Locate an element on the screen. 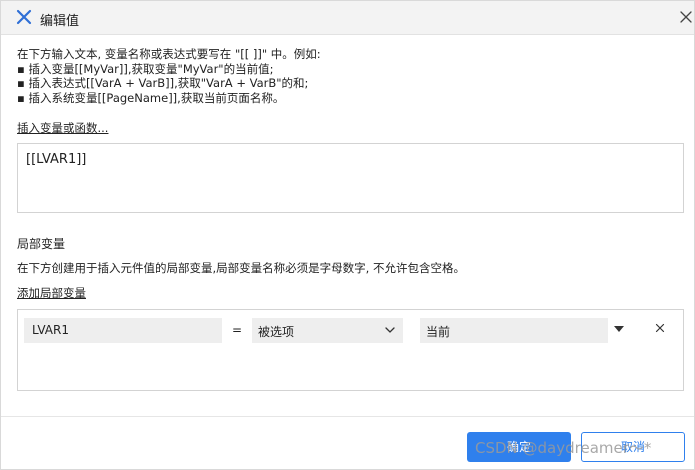 The image size is (695, 470). close-icon is located at coordinates (686, 17).